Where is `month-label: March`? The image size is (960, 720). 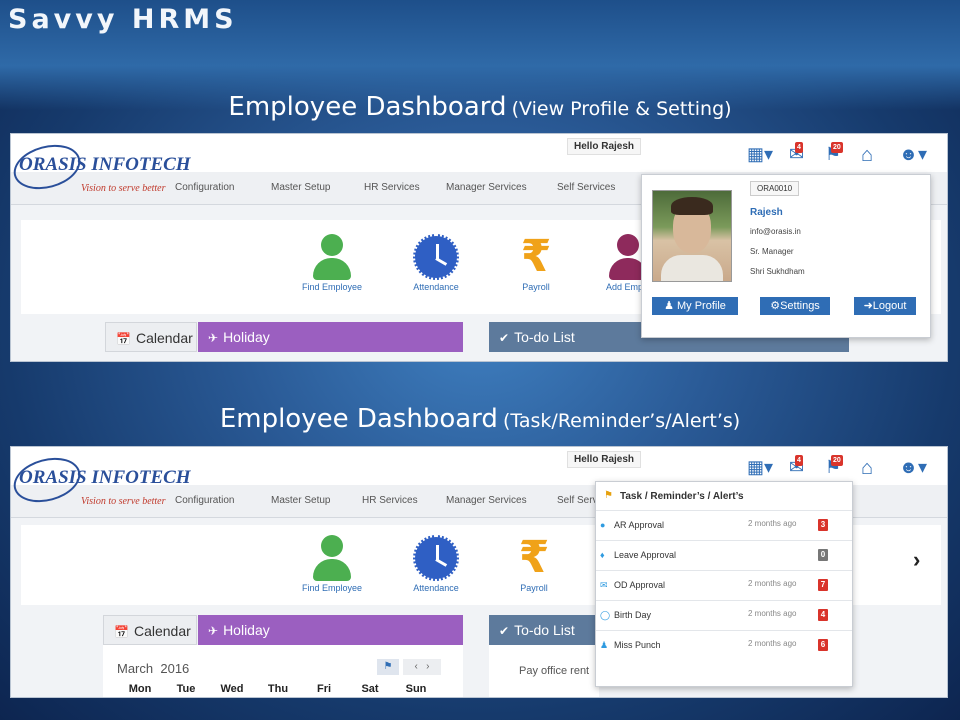
month-label: March is located at coordinates (135, 668).